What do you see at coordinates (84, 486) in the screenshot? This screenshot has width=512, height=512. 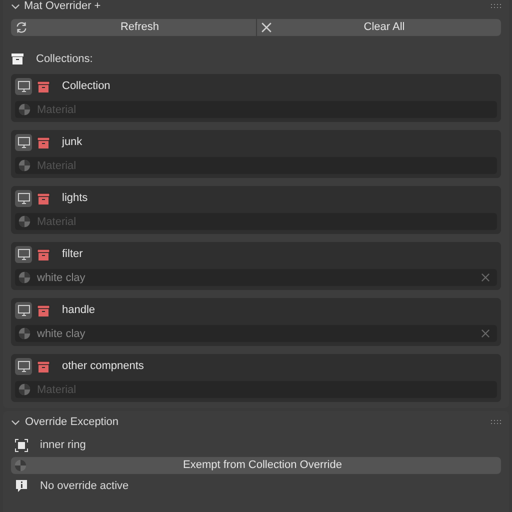 I see `status-text: No override active` at bounding box center [84, 486].